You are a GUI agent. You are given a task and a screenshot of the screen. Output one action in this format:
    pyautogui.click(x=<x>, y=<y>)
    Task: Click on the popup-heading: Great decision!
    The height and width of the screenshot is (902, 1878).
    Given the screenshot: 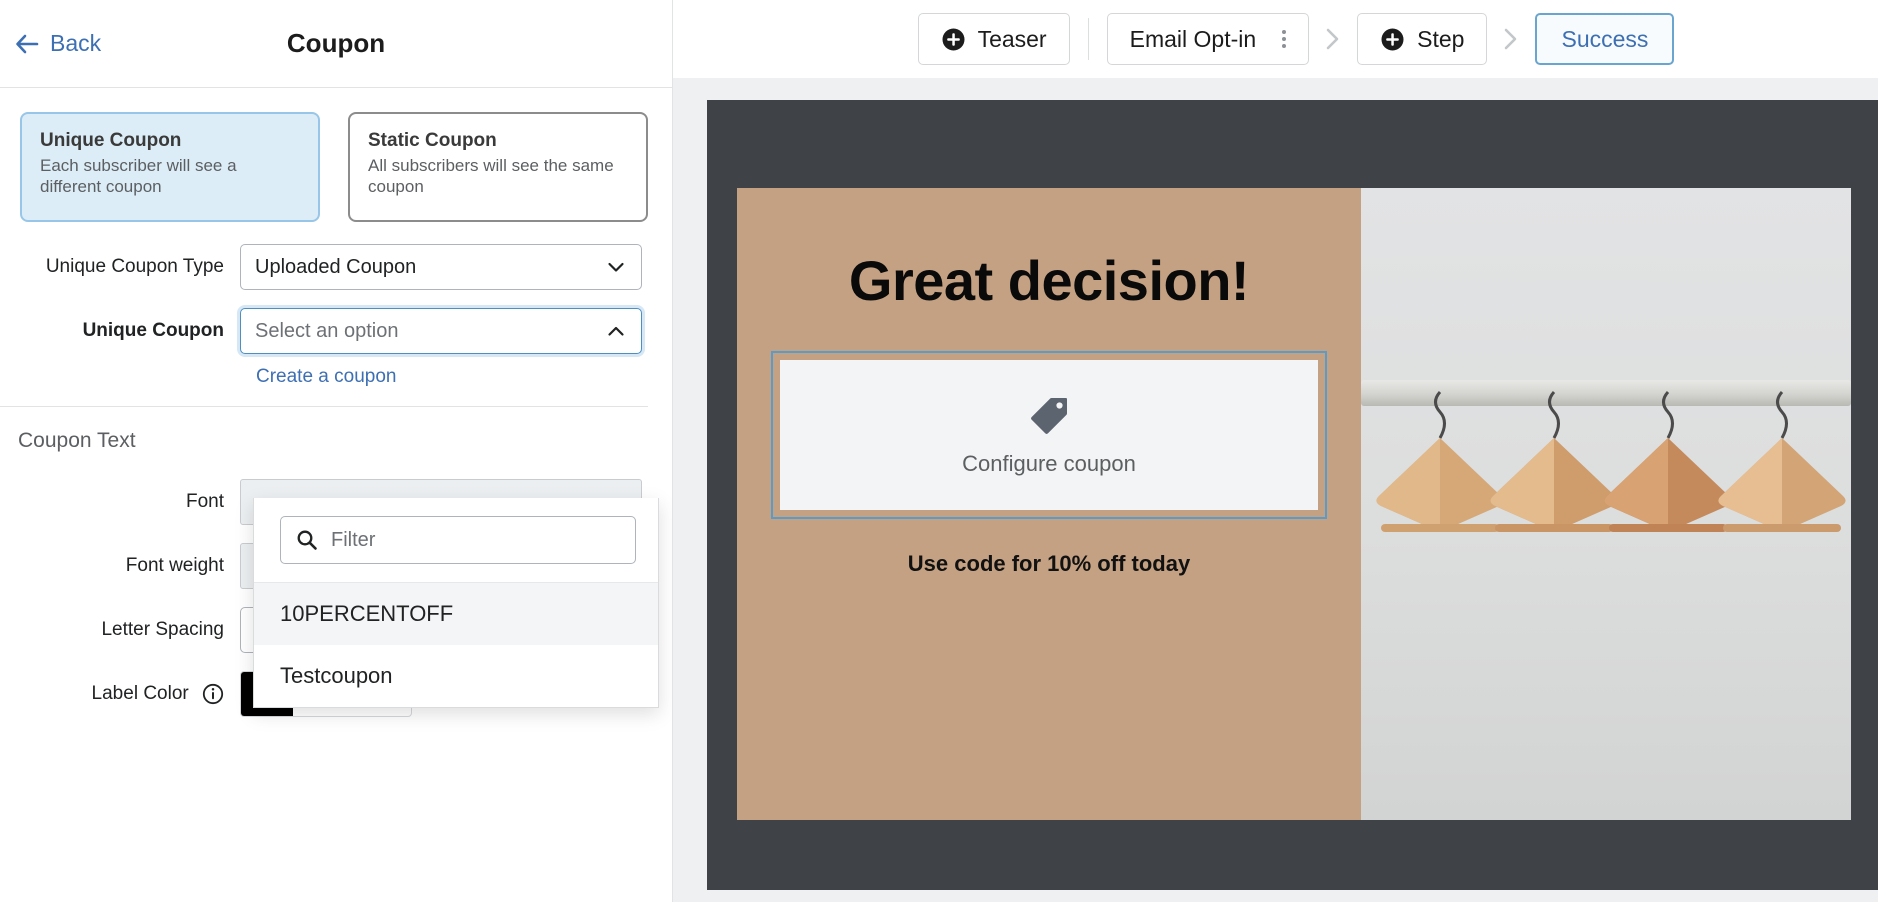 What is the action you would take?
    pyautogui.click(x=1049, y=280)
    